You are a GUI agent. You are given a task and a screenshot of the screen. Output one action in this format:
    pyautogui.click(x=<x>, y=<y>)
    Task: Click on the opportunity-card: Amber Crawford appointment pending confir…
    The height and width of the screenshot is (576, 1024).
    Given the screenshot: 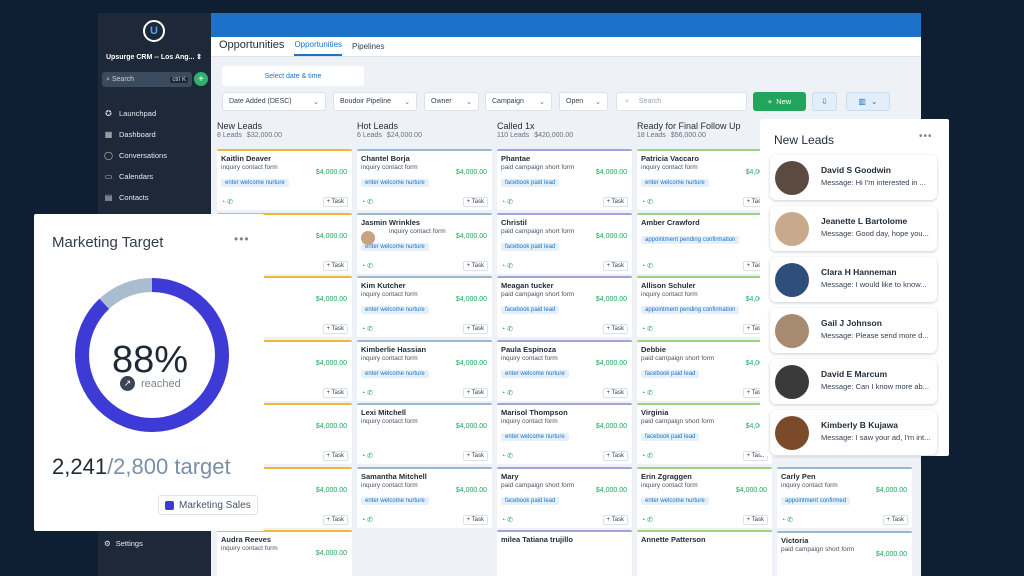 What is the action you would take?
    pyautogui.click(x=704, y=243)
    